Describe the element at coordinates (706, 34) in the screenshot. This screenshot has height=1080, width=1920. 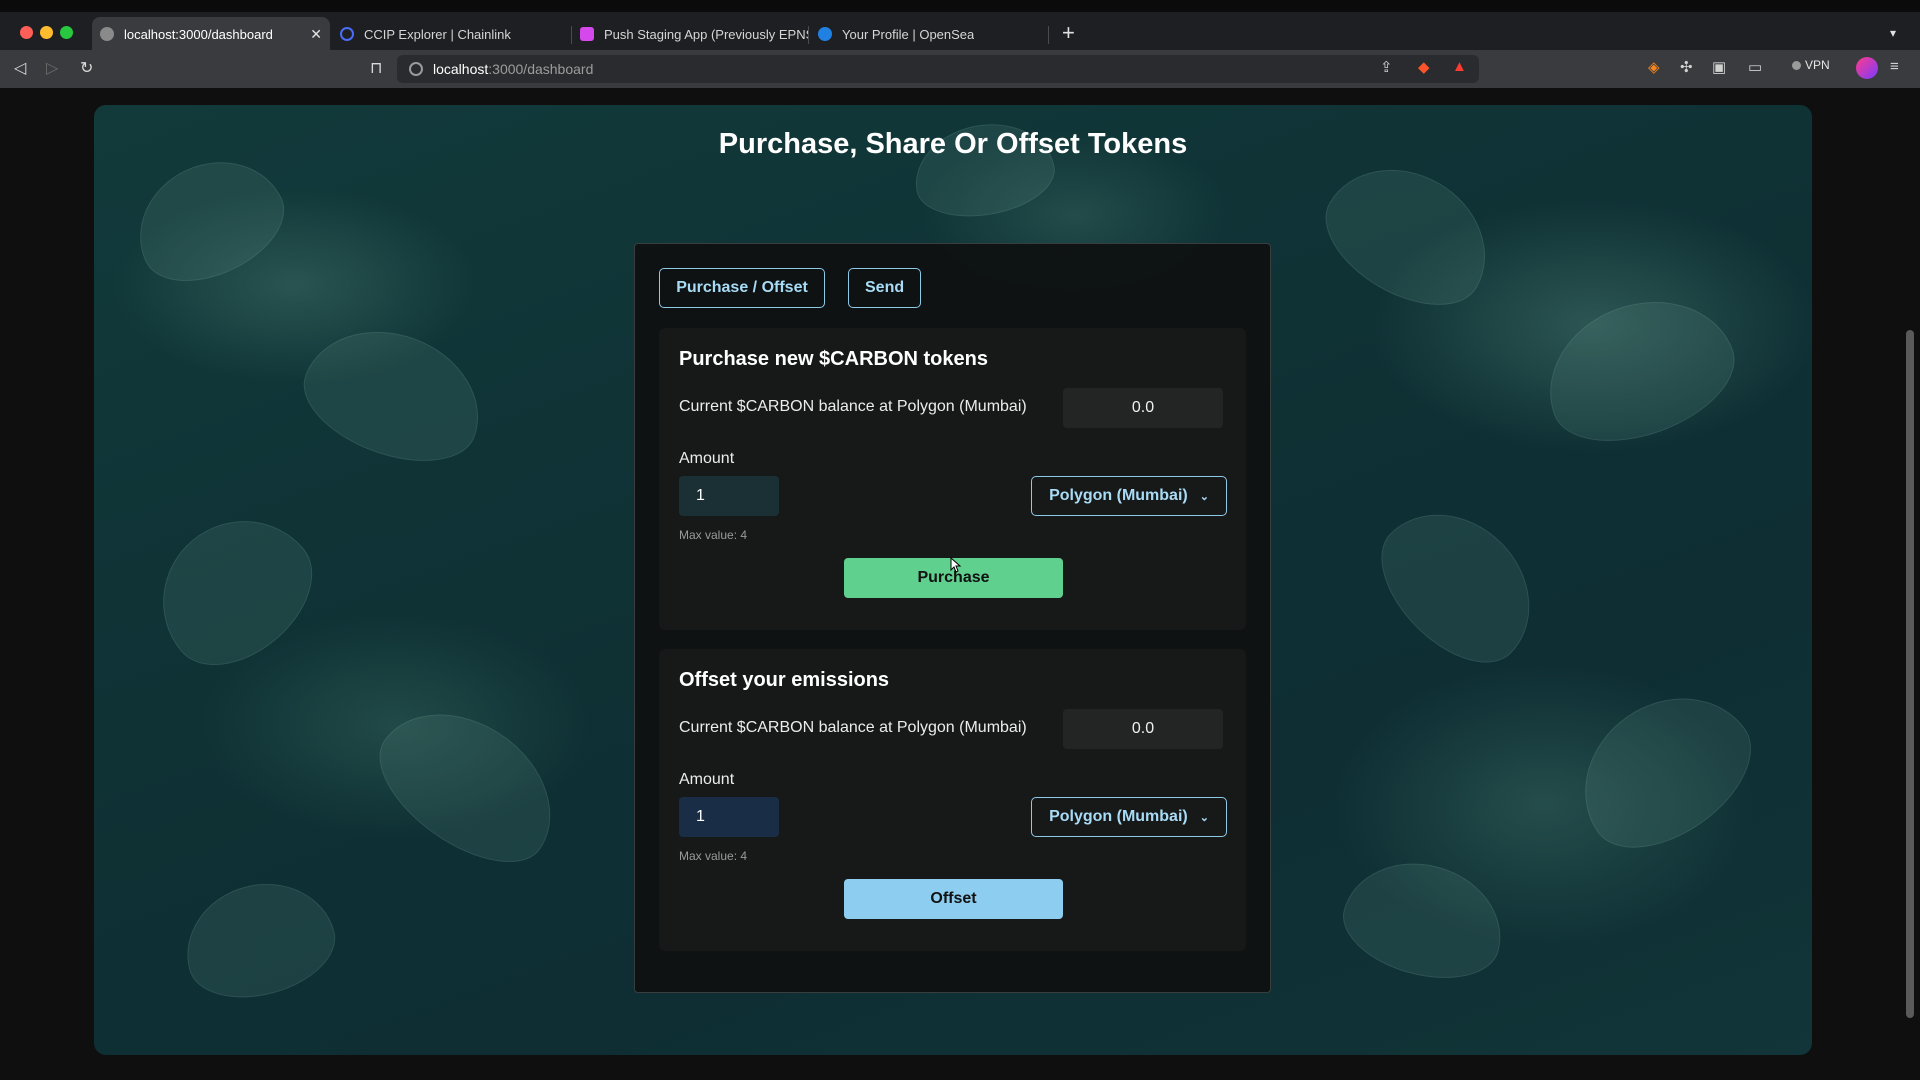
I see `tab-label: Push Staging App (Previously EPNS` at that location.